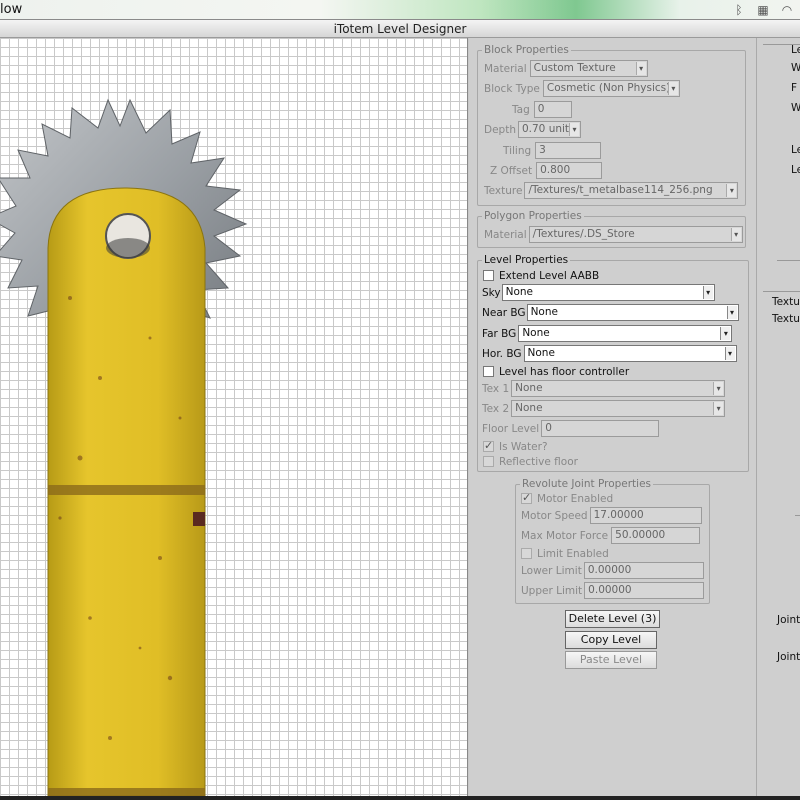 The image size is (800, 800). Describe the element at coordinates (552, 590) in the screenshot. I see `upper-limit-label: Upper Limit` at that location.